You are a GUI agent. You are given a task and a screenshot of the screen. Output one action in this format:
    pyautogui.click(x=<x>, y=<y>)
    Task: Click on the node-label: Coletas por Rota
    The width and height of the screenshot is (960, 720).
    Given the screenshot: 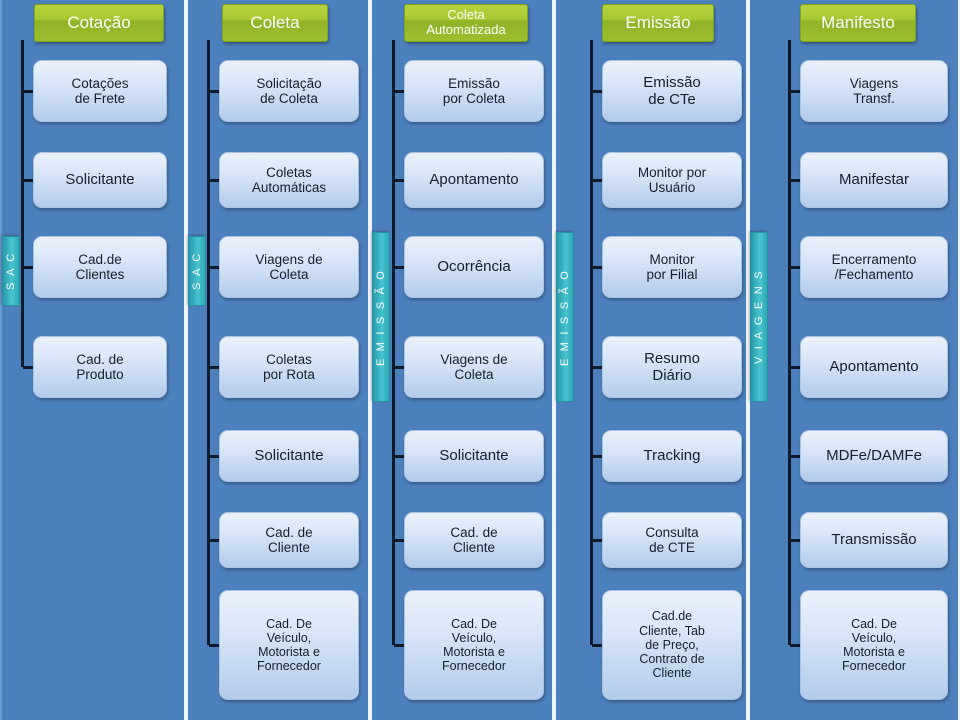 What is the action you would take?
    pyautogui.click(x=289, y=366)
    